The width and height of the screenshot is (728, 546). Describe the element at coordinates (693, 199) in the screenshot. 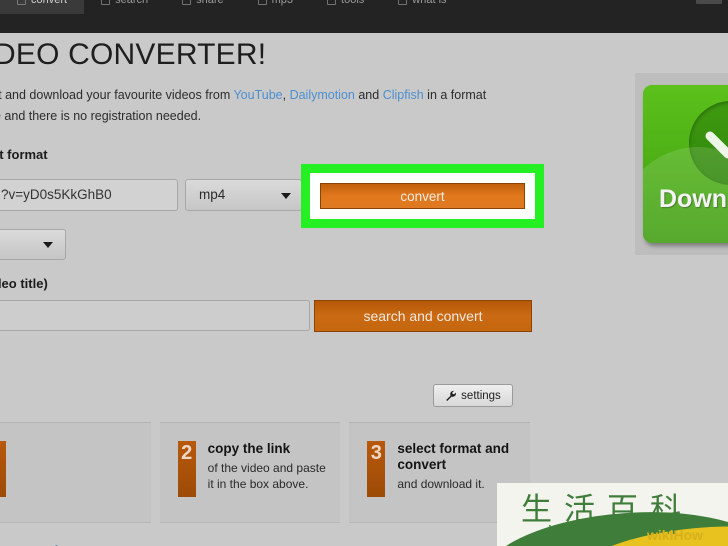

I see `download-button-label: Downl` at that location.